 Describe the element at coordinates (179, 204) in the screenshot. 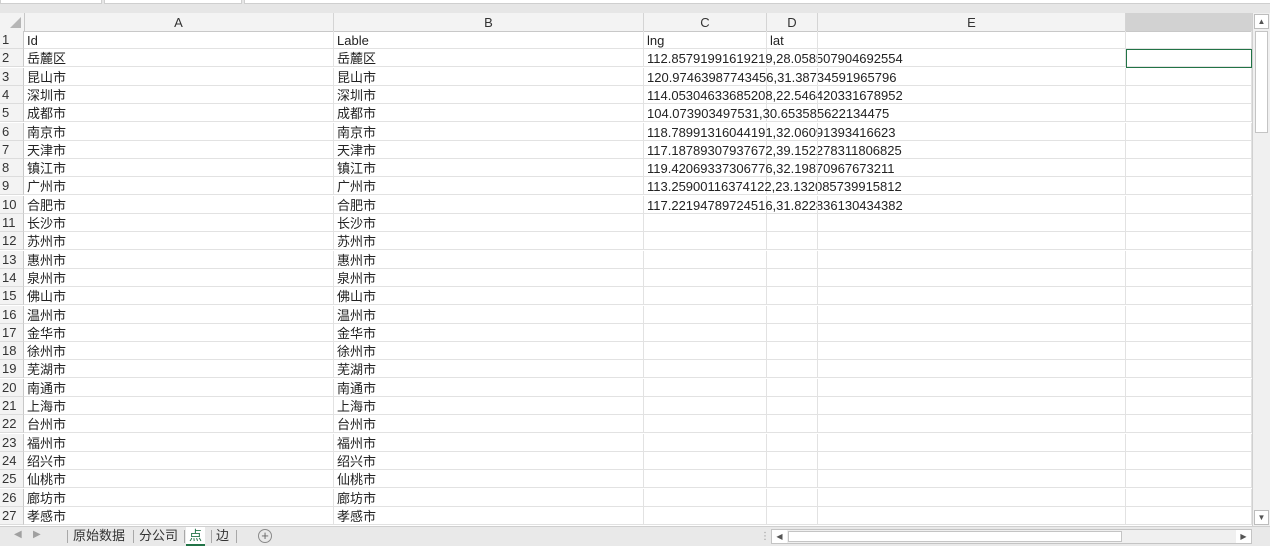

I see `cell-a: 合肥市` at that location.